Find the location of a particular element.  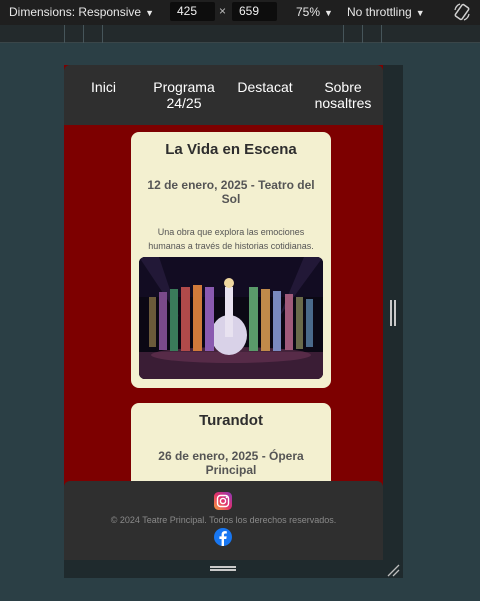

nav-item-sobre-nosaltres: Sobre nosaltres is located at coordinates (343, 95).